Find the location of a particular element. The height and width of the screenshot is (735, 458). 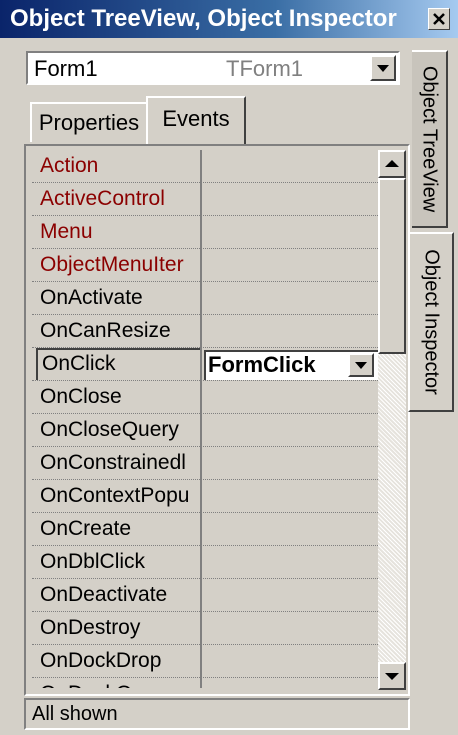

event-row: OnContextPopu is located at coordinates (205, 496).